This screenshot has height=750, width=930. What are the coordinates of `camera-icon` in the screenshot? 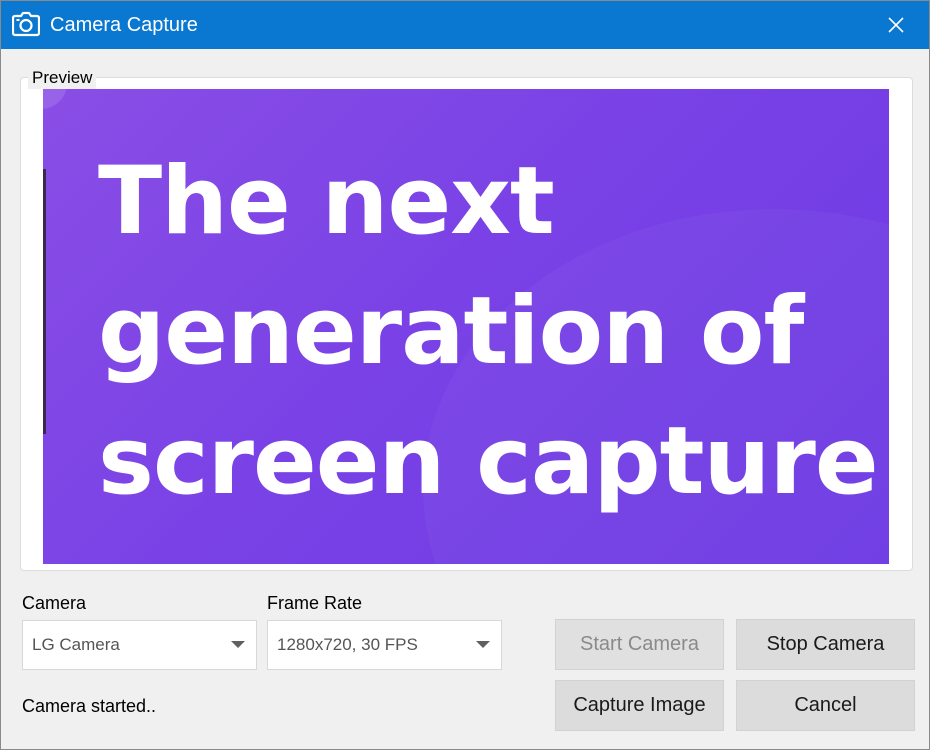 It's located at (26, 24).